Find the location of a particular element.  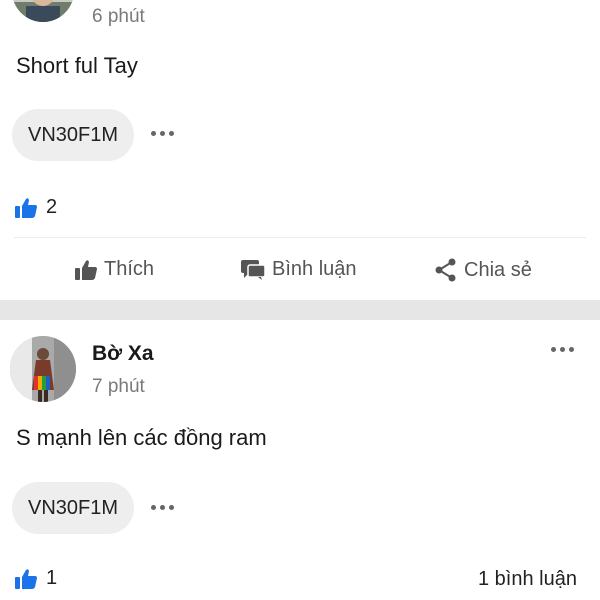

like-button-label: Thích is located at coordinates (129, 269).